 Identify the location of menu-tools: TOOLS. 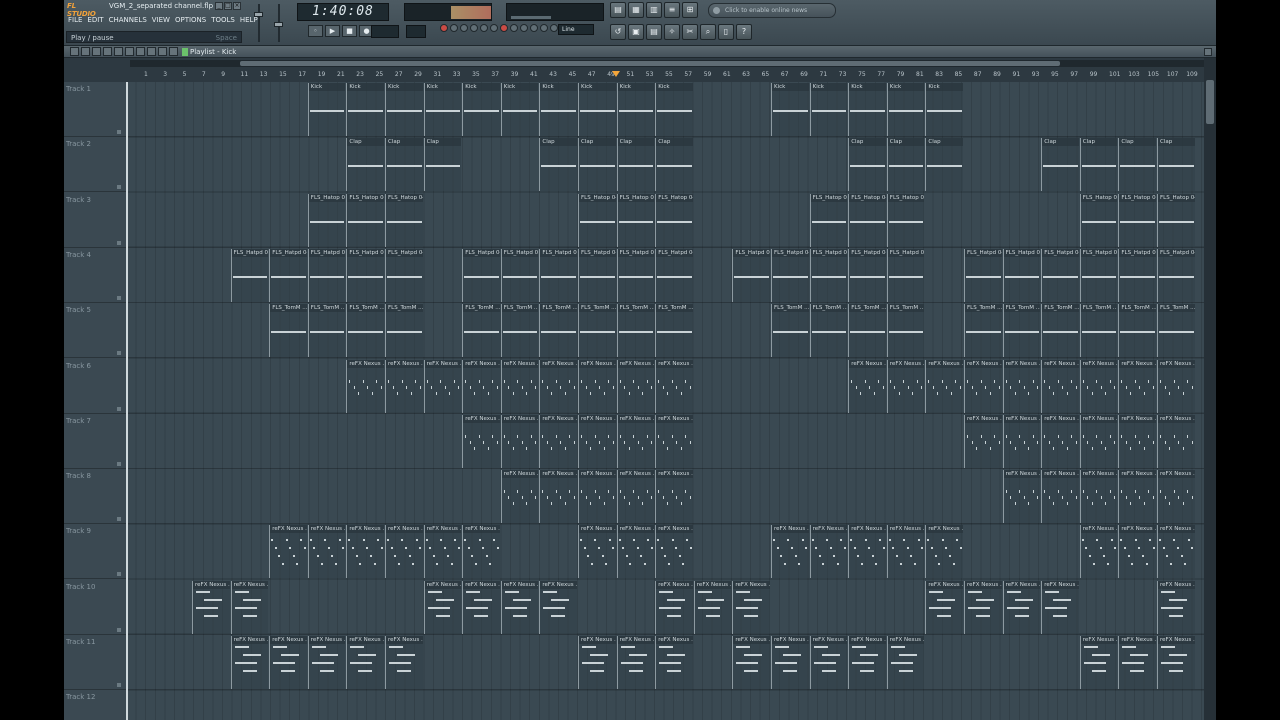
(223, 20).